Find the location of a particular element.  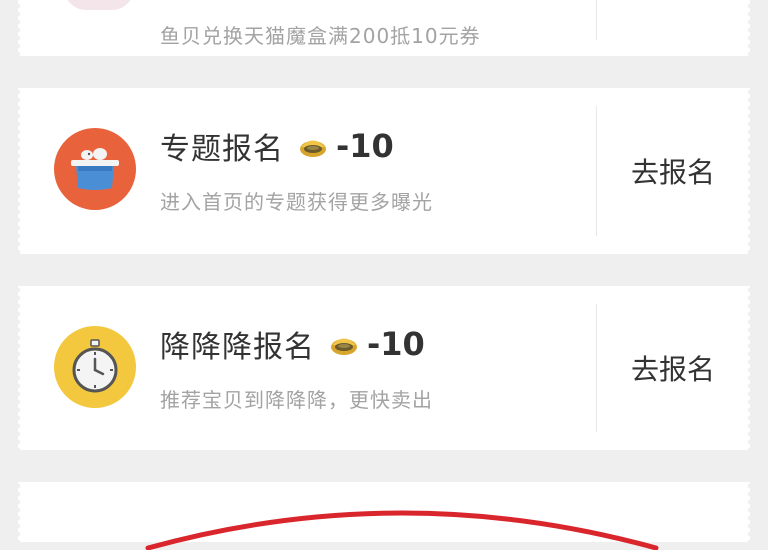

red-annotation-circle is located at coordinates (402, 520).